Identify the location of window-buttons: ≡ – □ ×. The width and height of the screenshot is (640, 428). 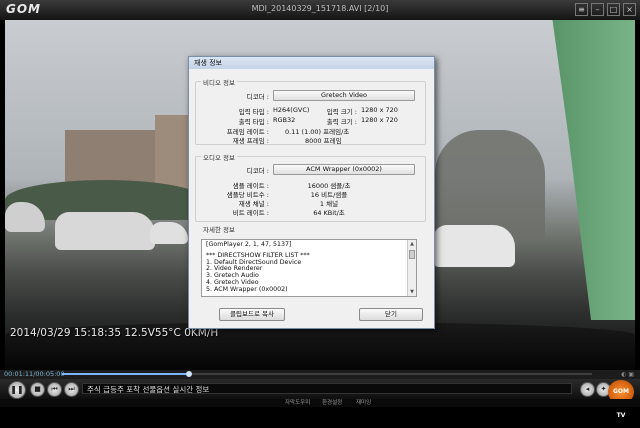
(605, 9).